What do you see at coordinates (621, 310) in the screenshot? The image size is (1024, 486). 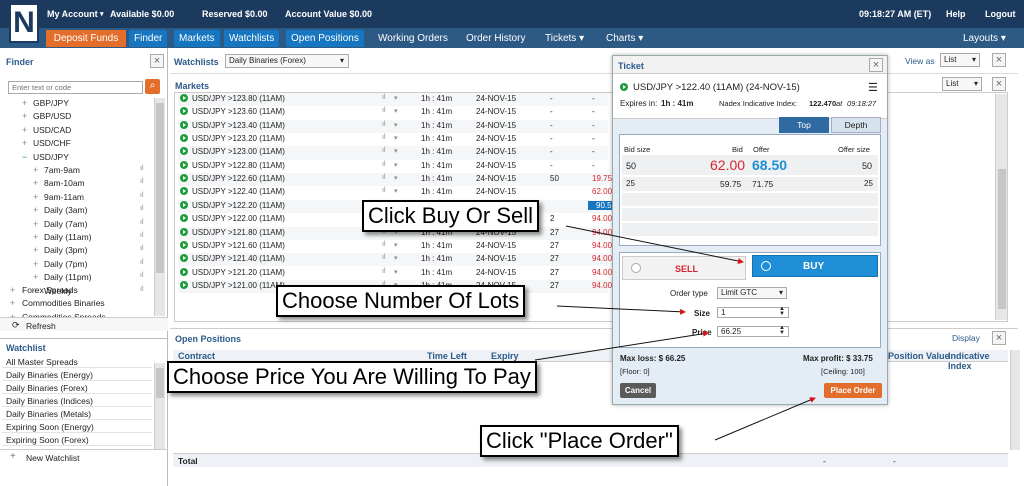 I see `arrow-lots` at bounding box center [621, 310].